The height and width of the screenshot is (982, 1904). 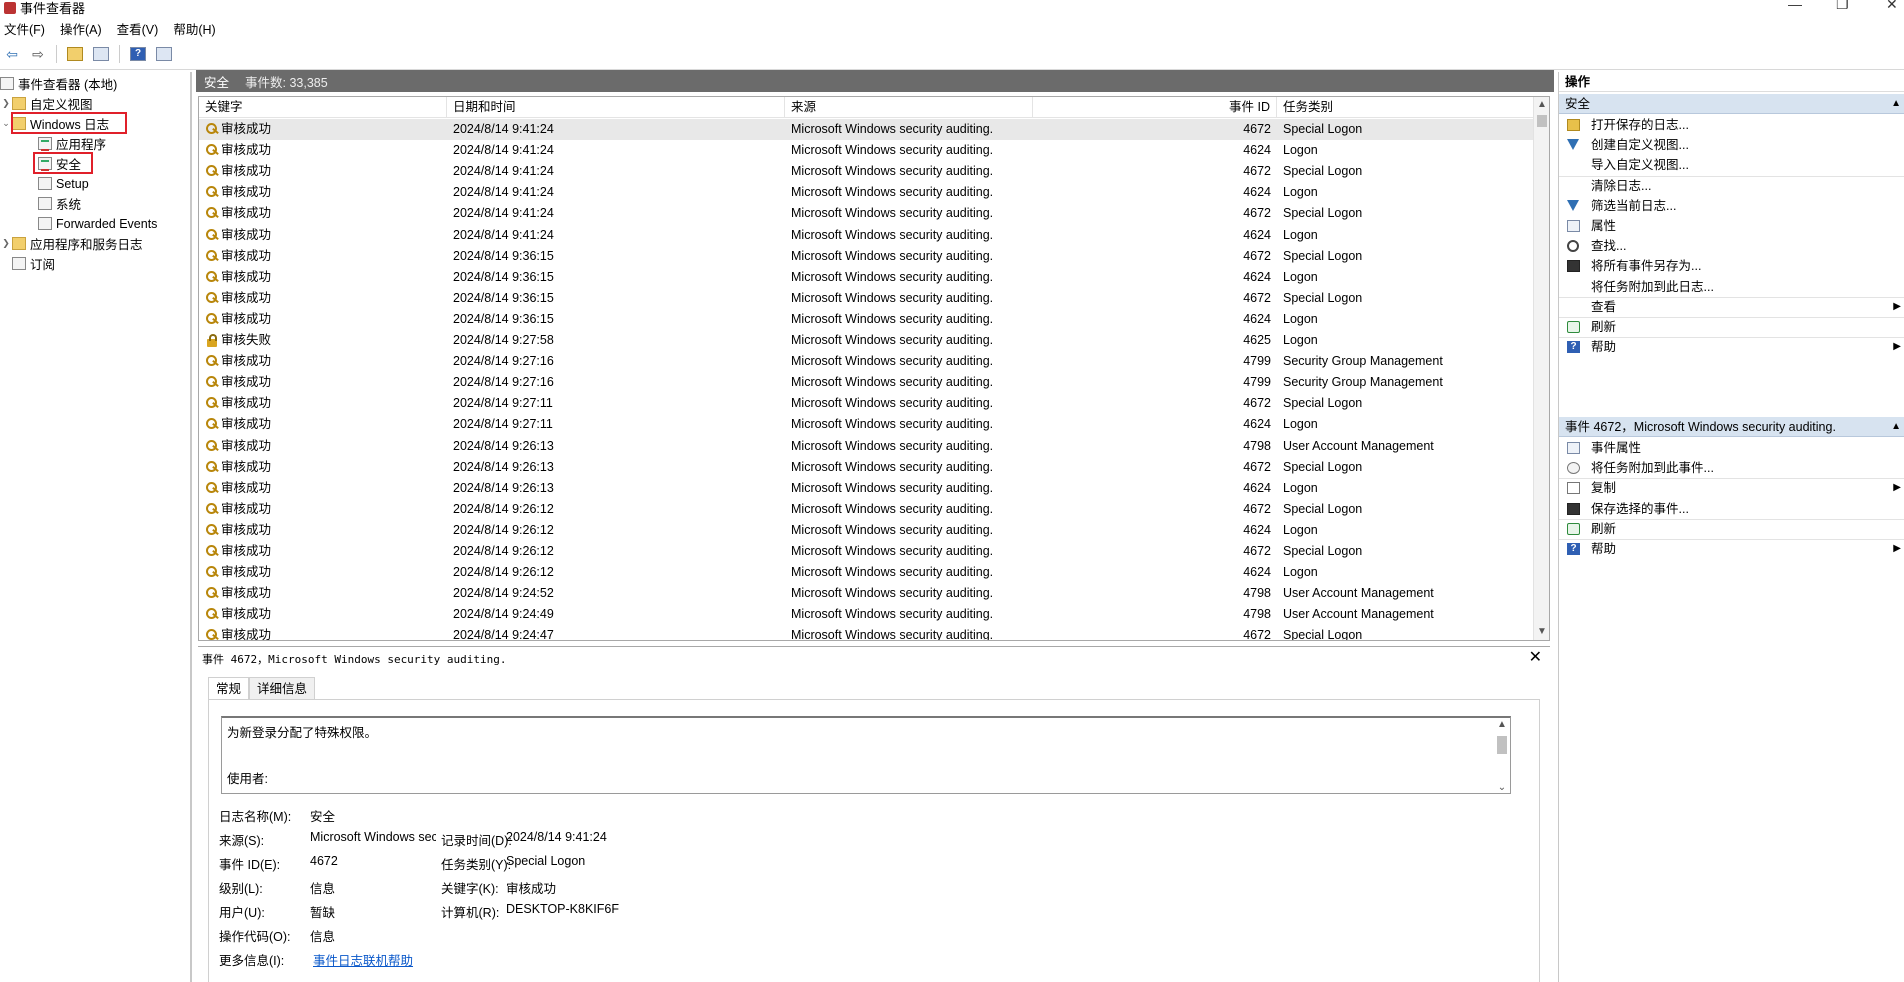 What do you see at coordinates (38, 54) in the screenshot?
I see `forward-button: ⇨` at bounding box center [38, 54].